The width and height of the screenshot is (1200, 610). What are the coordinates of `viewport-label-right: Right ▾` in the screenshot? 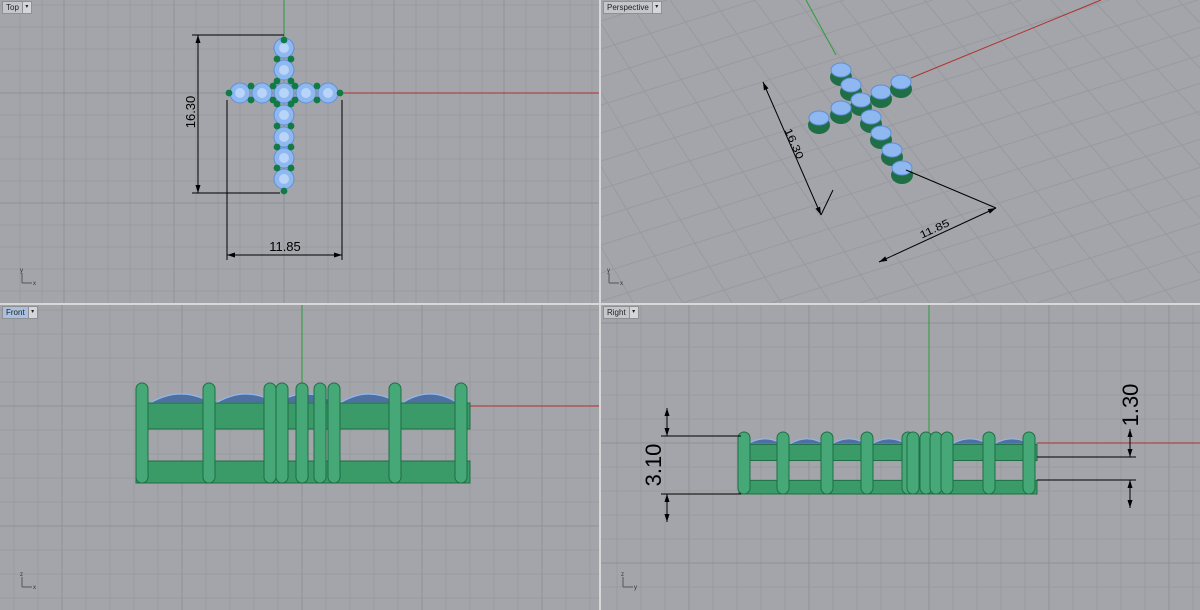 It's located at (621, 312).